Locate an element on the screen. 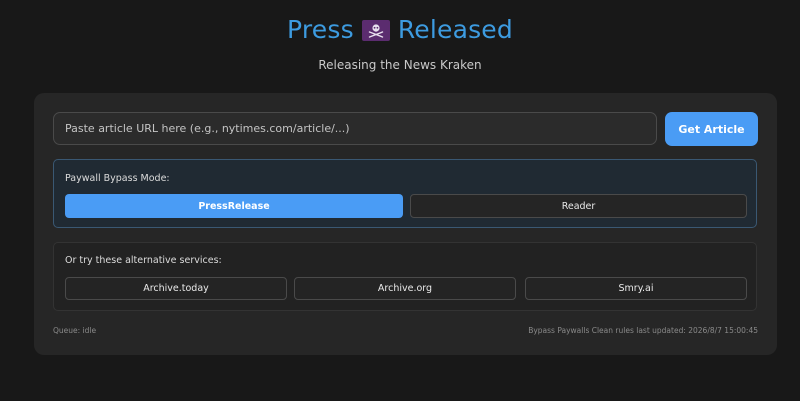 This screenshot has height=401, width=800. title-part-press: Press is located at coordinates (320, 29).